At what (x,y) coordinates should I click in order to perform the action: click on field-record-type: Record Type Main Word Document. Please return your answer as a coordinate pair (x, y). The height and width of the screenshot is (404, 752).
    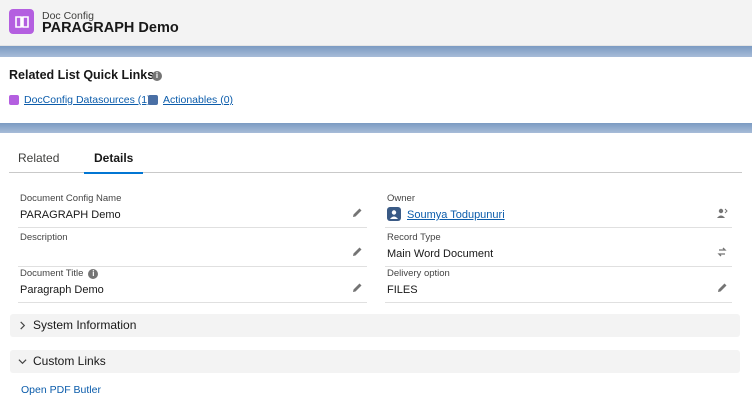
    Looking at the image, I should click on (558, 249).